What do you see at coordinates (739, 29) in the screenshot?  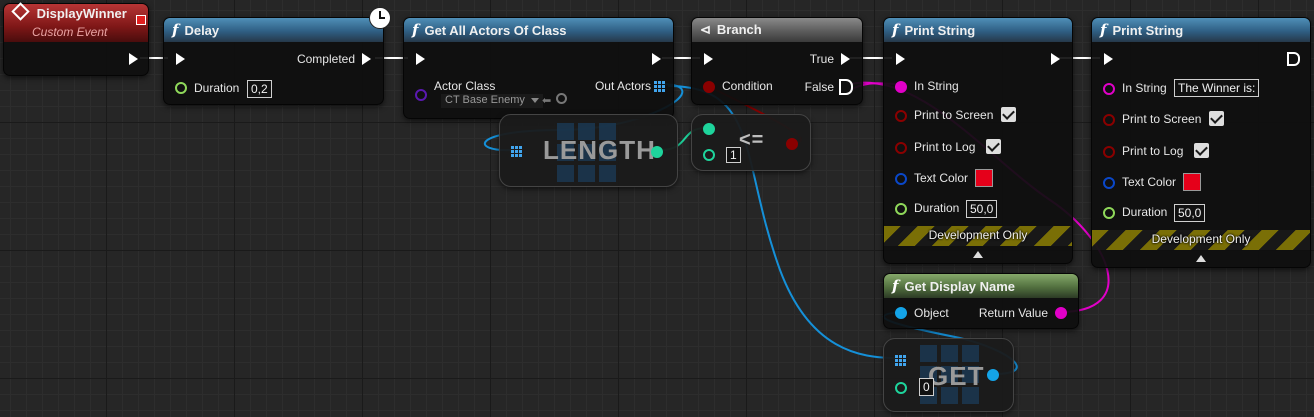 I see `branch-title: Branch` at bounding box center [739, 29].